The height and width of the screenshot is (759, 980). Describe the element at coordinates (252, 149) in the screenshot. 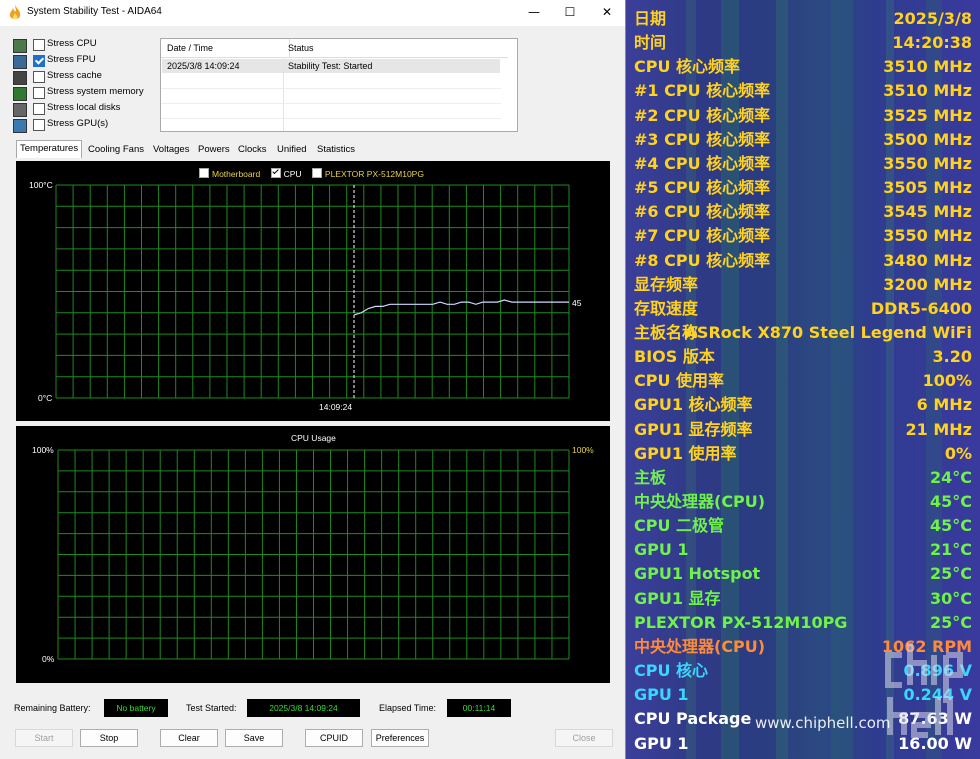

I see `tab-clocks: Clocks` at that location.